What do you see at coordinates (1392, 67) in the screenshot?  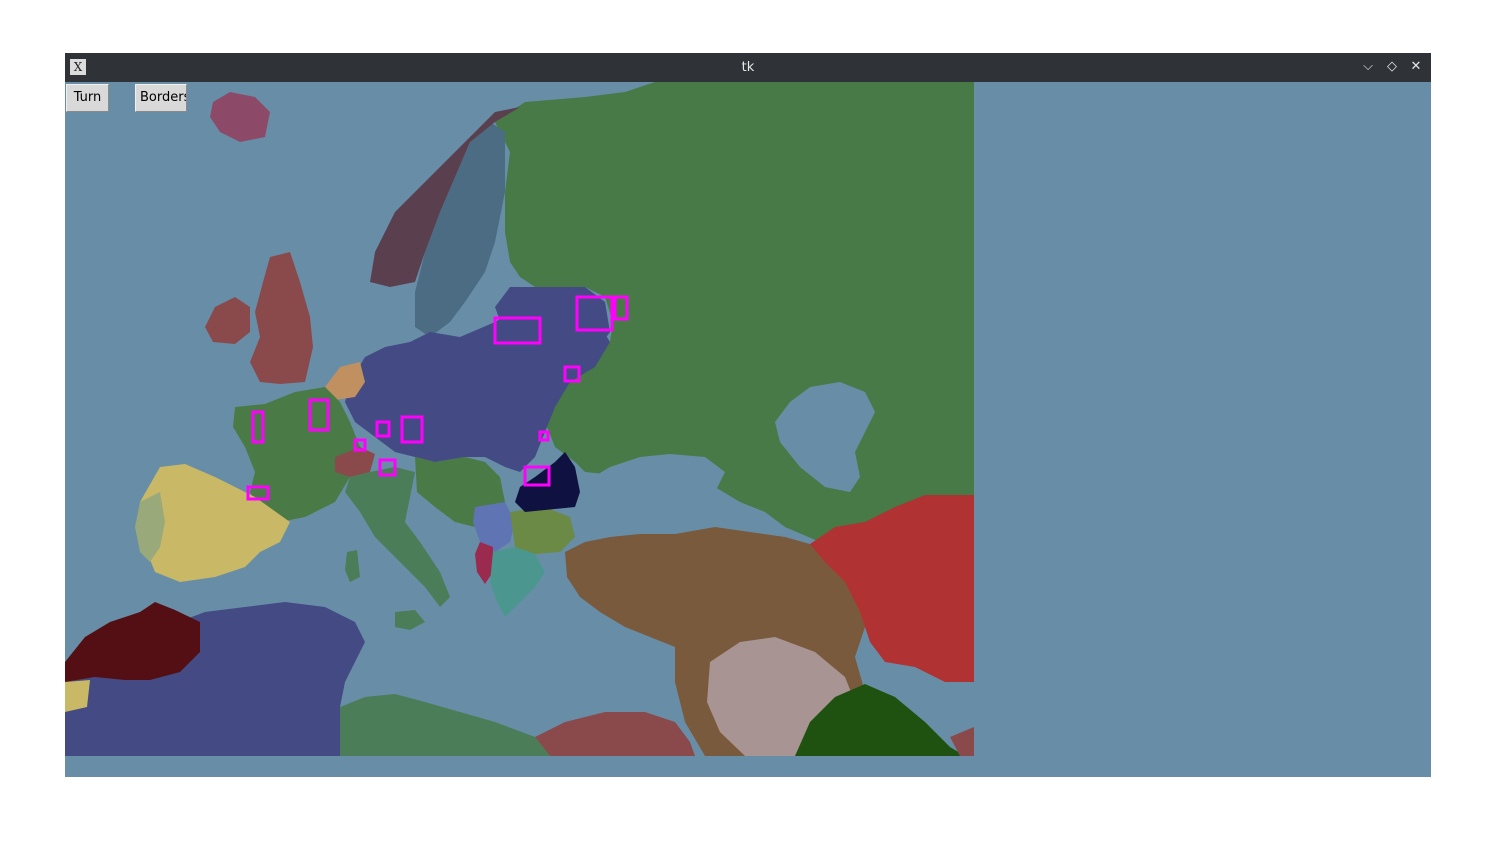 I see `maximize-icon: ◇` at bounding box center [1392, 67].